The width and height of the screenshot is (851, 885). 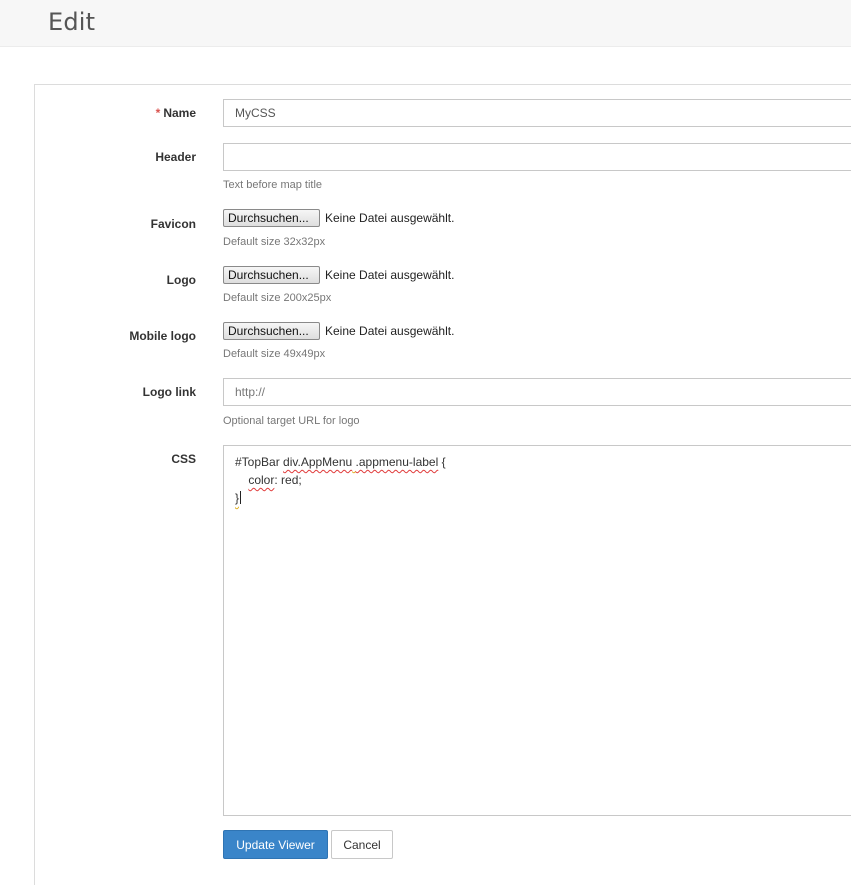 I want to click on text-caret, so click(x=241, y=497).